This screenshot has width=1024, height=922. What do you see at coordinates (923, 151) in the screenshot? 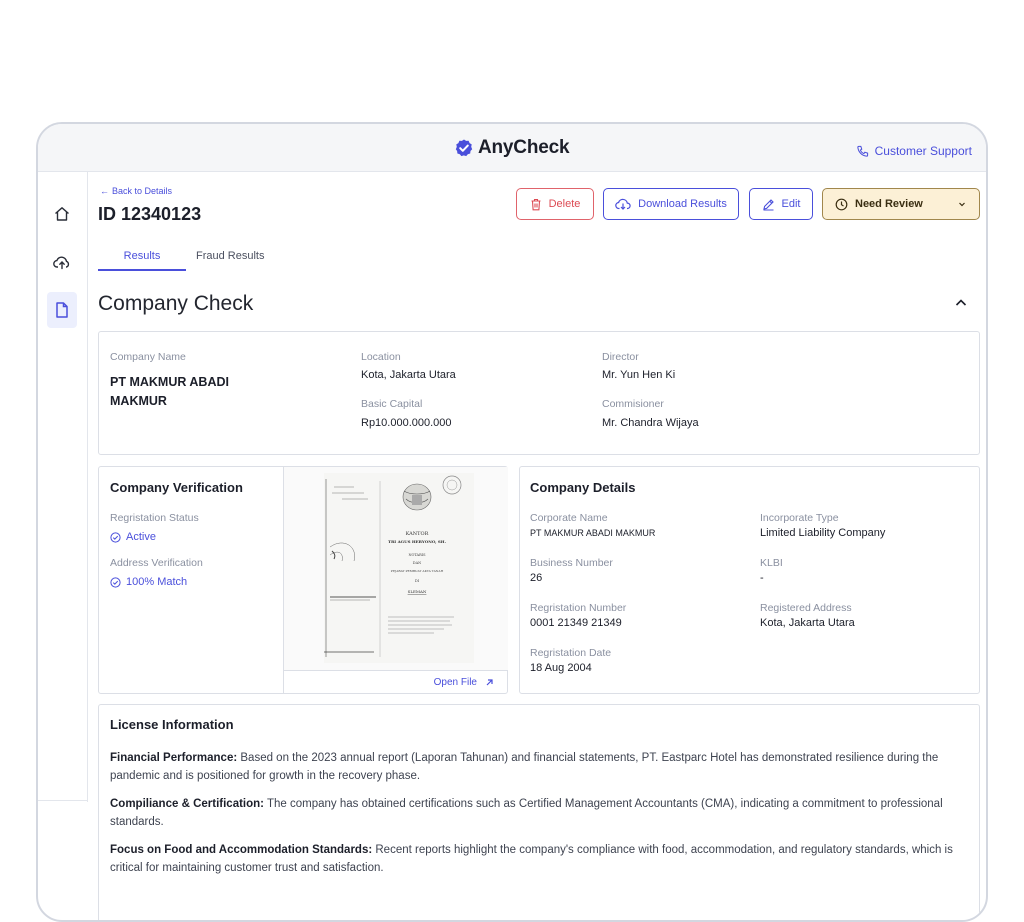
I see `customer-support-label: Customer Support` at bounding box center [923, 151].